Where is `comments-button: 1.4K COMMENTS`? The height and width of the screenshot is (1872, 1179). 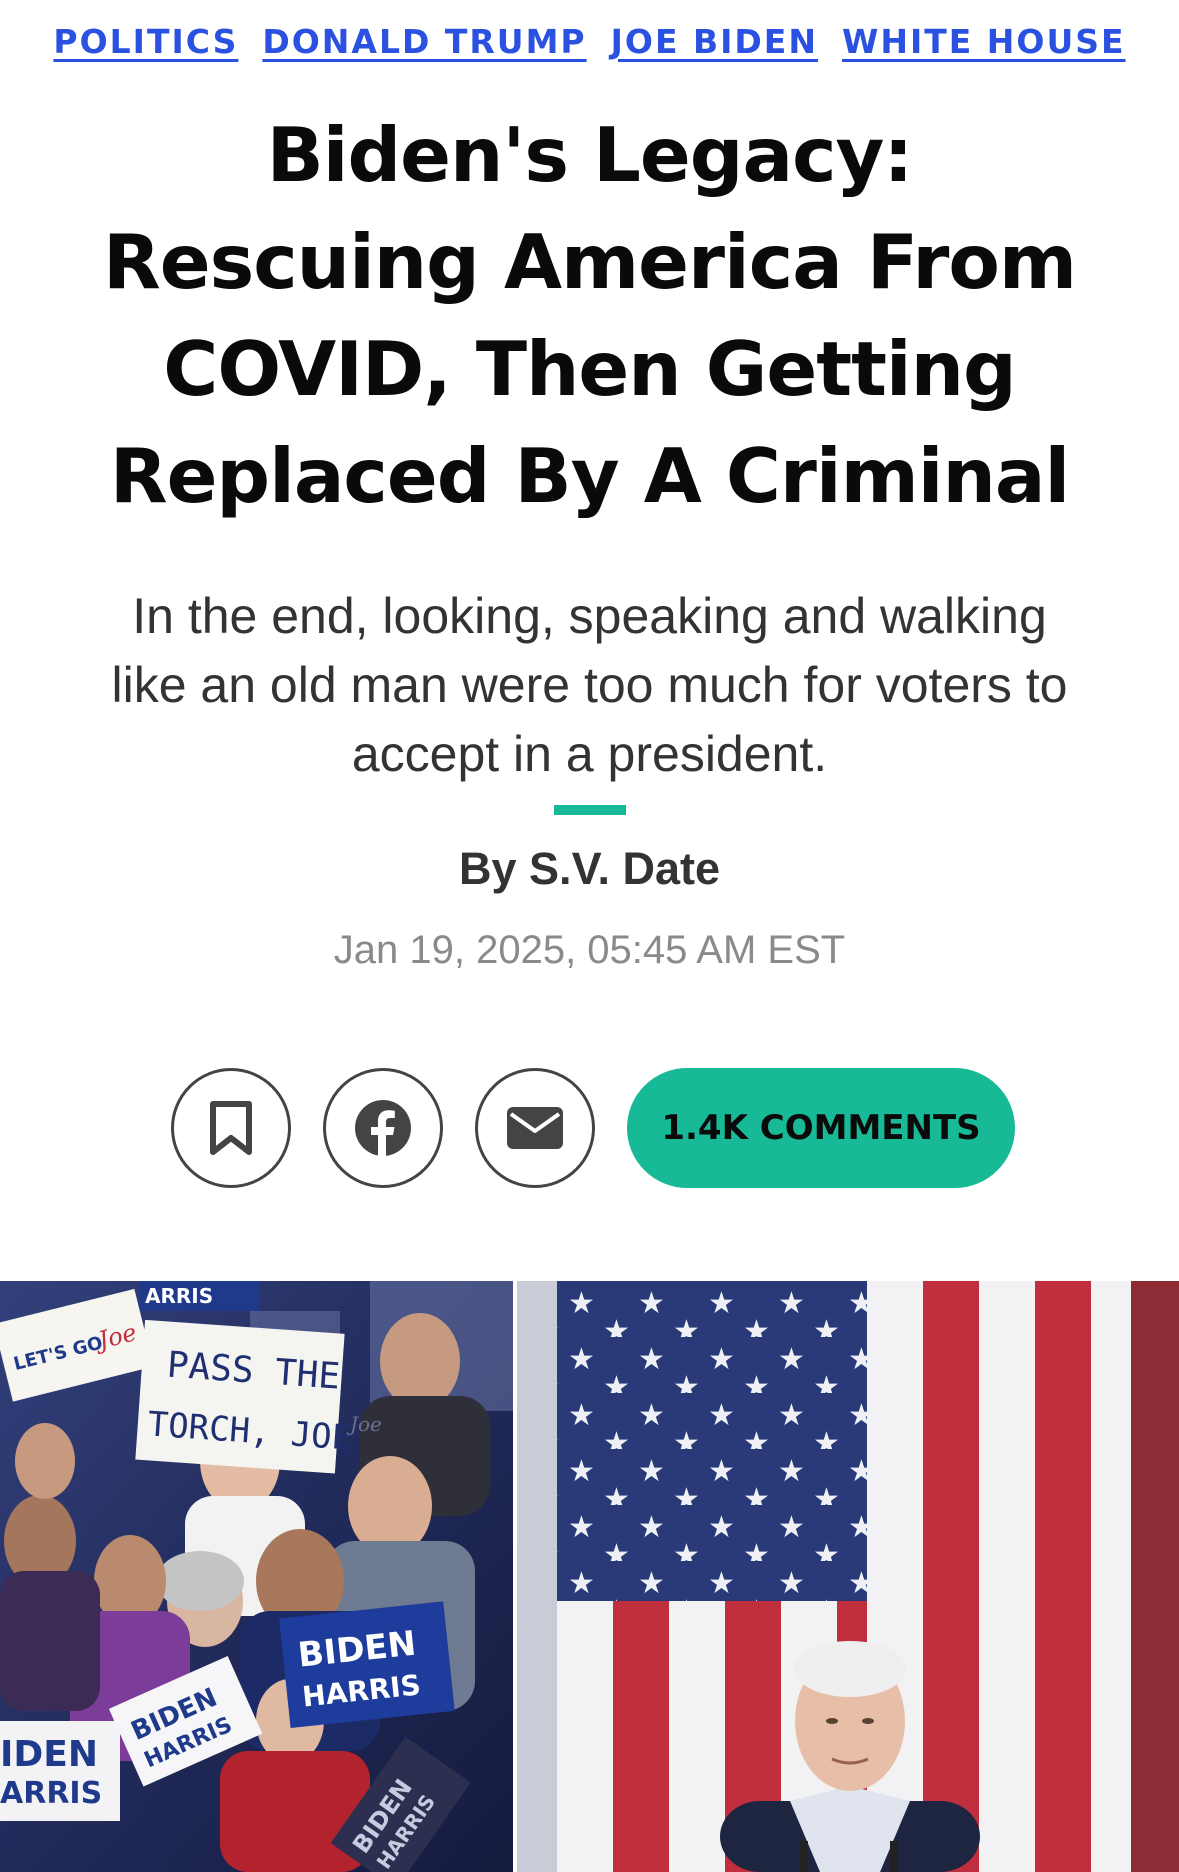 comments-button: 1.4K COMMENTS is located at coordinates (821, 1128).